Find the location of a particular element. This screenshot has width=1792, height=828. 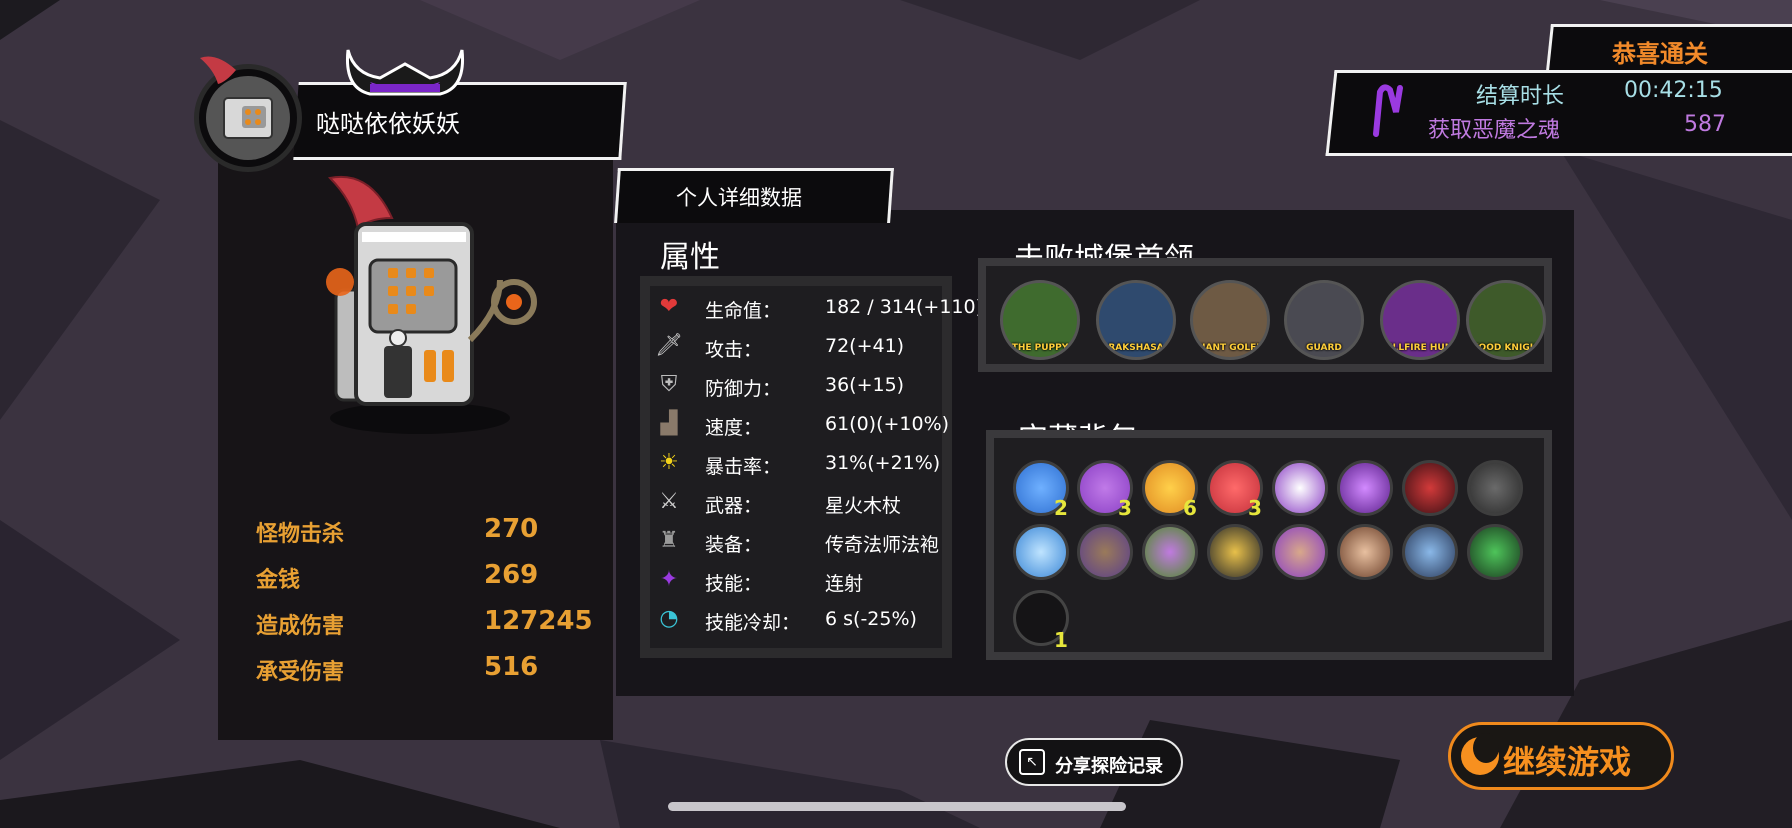

boss-hellfire-hunter: HELLFIRE HUNTER is located at coordinates (1420, 320).